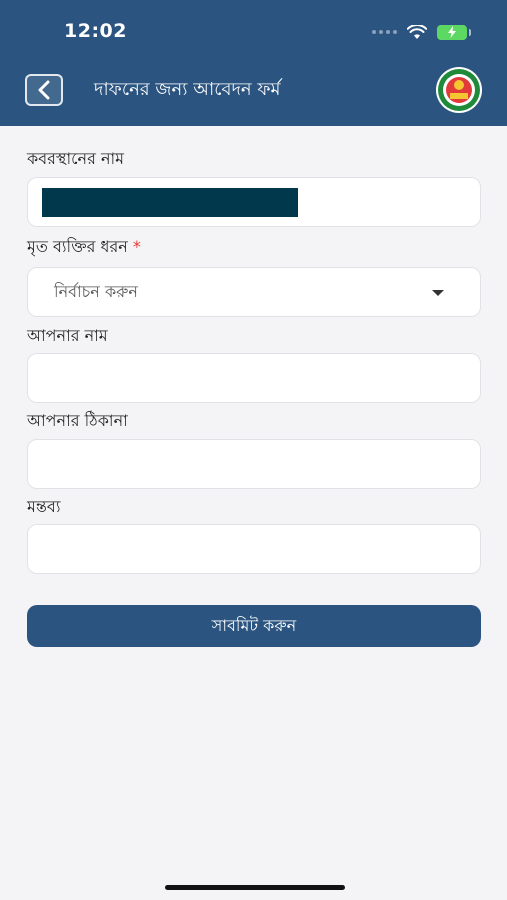 The width and height of the screenshot is (507, 900). I want to click on status-icons, so click(421, 32).